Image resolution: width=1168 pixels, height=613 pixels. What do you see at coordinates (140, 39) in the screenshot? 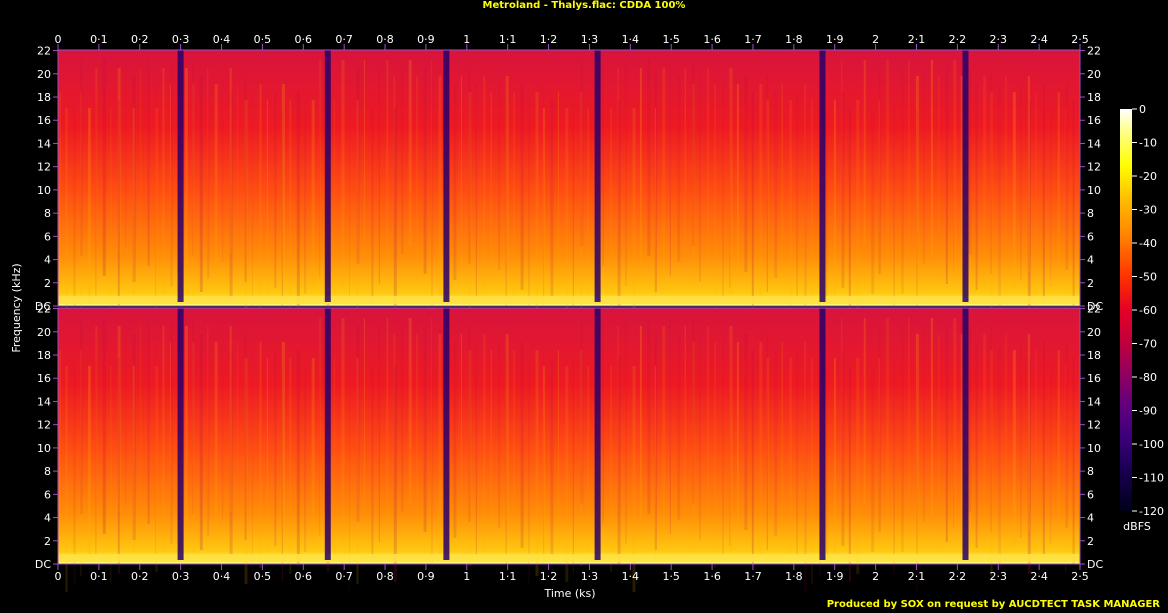
I see `x-tick-label: 0·2` at bounding box center [140, 39].